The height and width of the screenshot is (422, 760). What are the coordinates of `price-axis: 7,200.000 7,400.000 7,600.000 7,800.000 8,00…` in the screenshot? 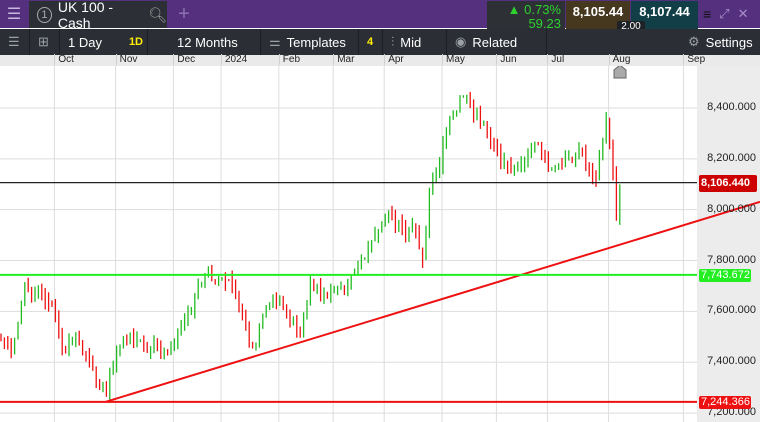 It's located at (728, 244).